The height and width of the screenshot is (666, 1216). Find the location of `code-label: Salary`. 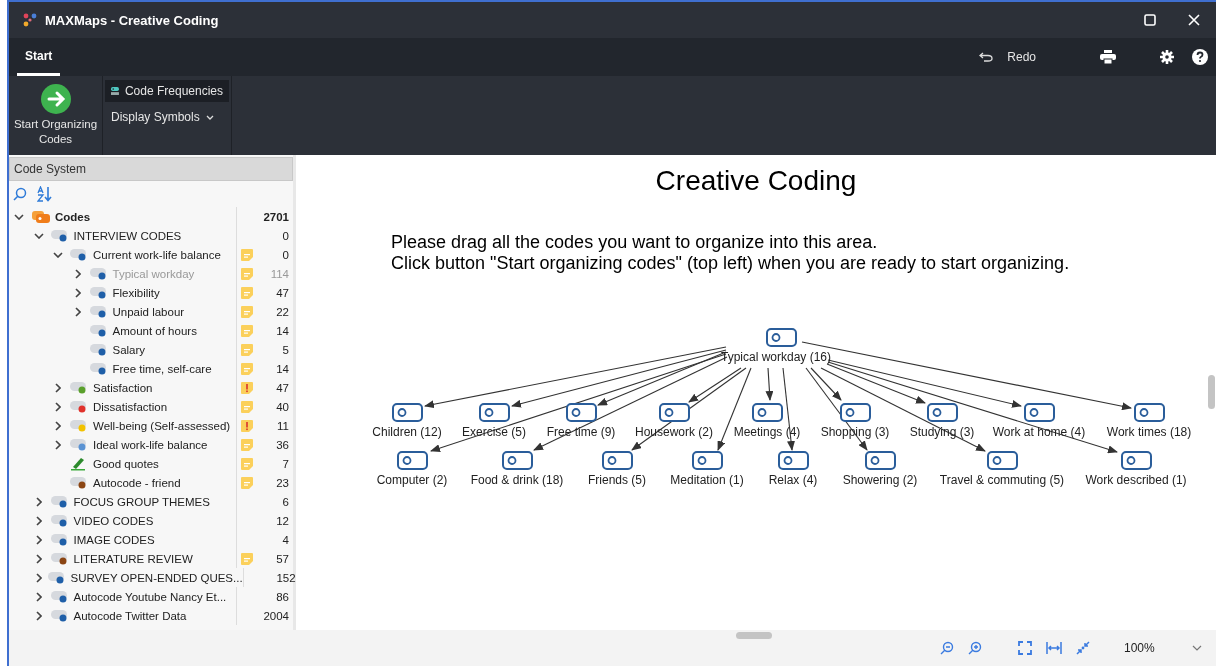

code-label: Salary is located at coordinates (129, 349).